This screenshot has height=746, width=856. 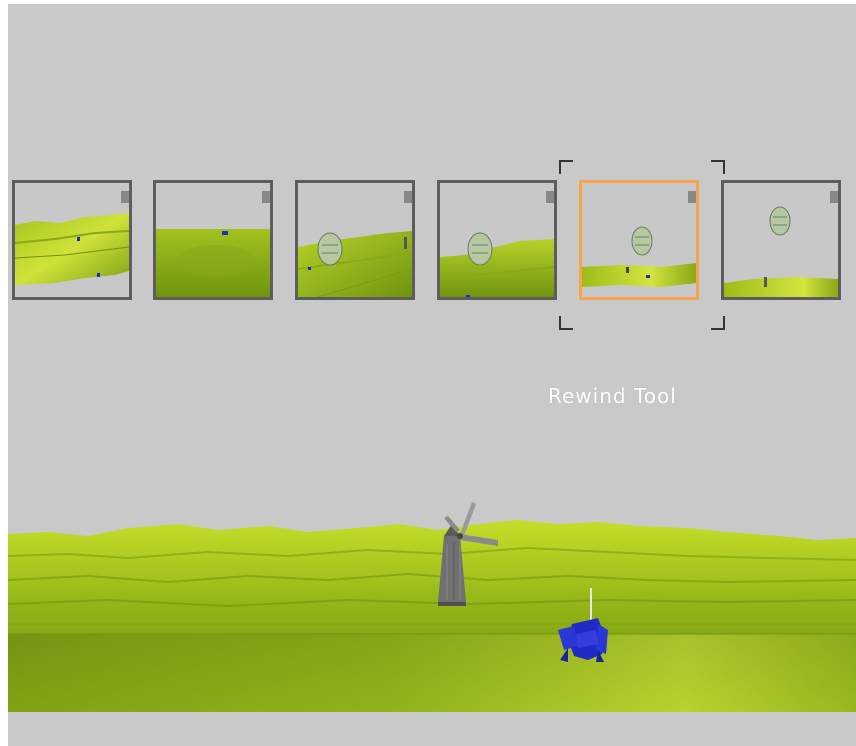 What do you see at coordinates (718, 323) in the screenshot?
I see `selection-bracket-bottom-right` at bounding box center [718, 323].